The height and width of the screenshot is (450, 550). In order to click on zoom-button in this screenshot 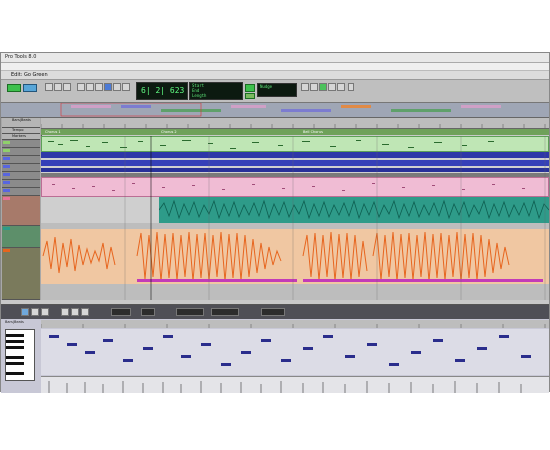, I will do `click(49, 87)`.